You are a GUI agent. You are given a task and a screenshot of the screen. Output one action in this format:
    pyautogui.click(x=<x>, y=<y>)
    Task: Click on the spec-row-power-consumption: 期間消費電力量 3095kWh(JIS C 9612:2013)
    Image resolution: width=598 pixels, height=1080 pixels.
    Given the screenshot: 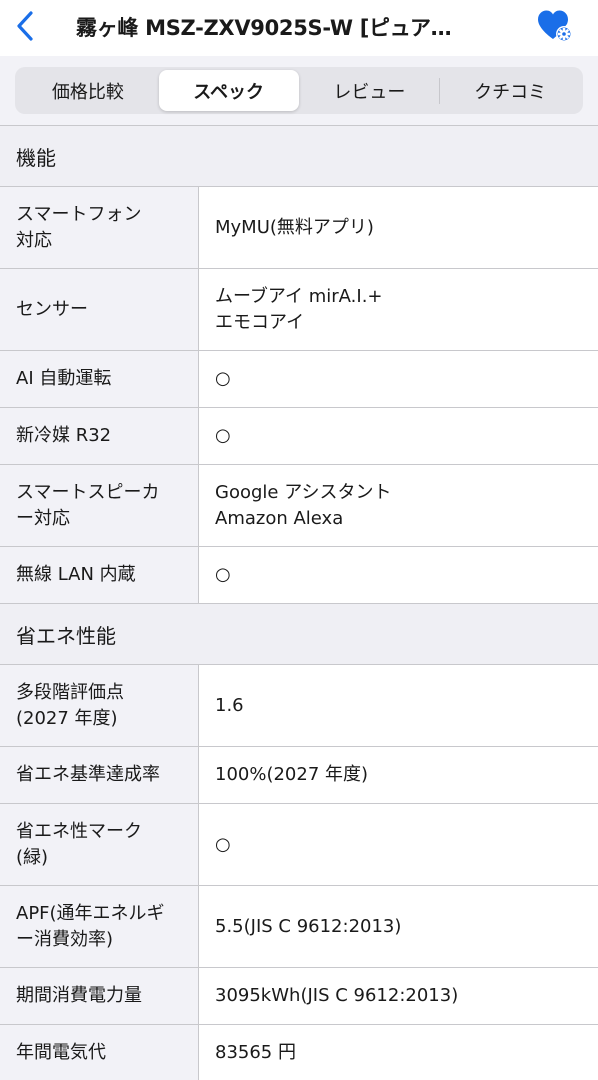 What is the action you would take?
    pyautogui.click(x=299, y=996)
    